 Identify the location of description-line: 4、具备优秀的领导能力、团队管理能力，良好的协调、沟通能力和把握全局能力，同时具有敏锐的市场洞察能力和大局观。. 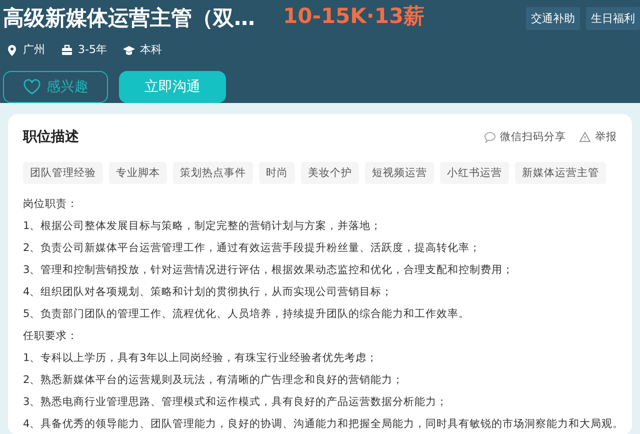
(320, 424).